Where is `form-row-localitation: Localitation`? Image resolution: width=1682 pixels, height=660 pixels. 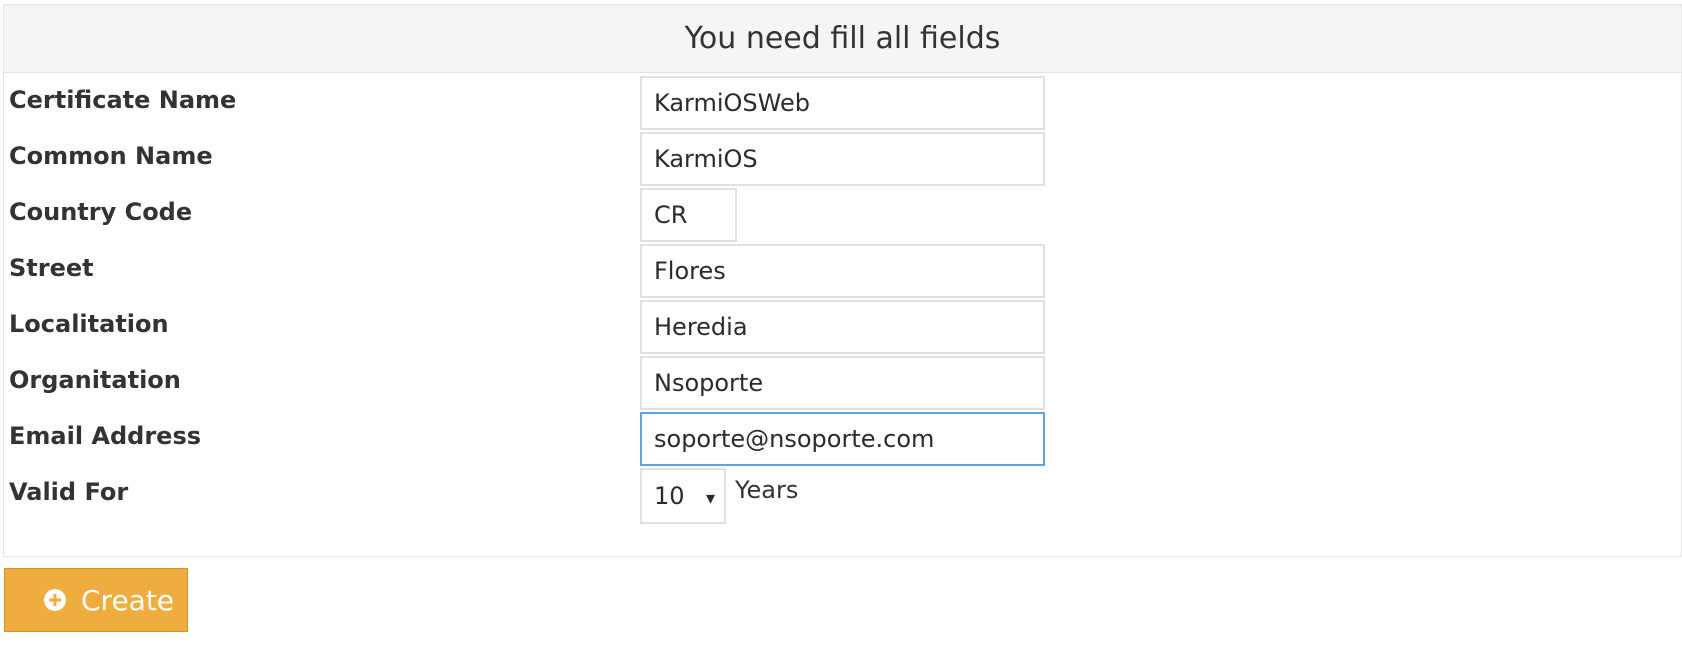 form-row-localitation: Localitation is located at coordinates (842, 326).